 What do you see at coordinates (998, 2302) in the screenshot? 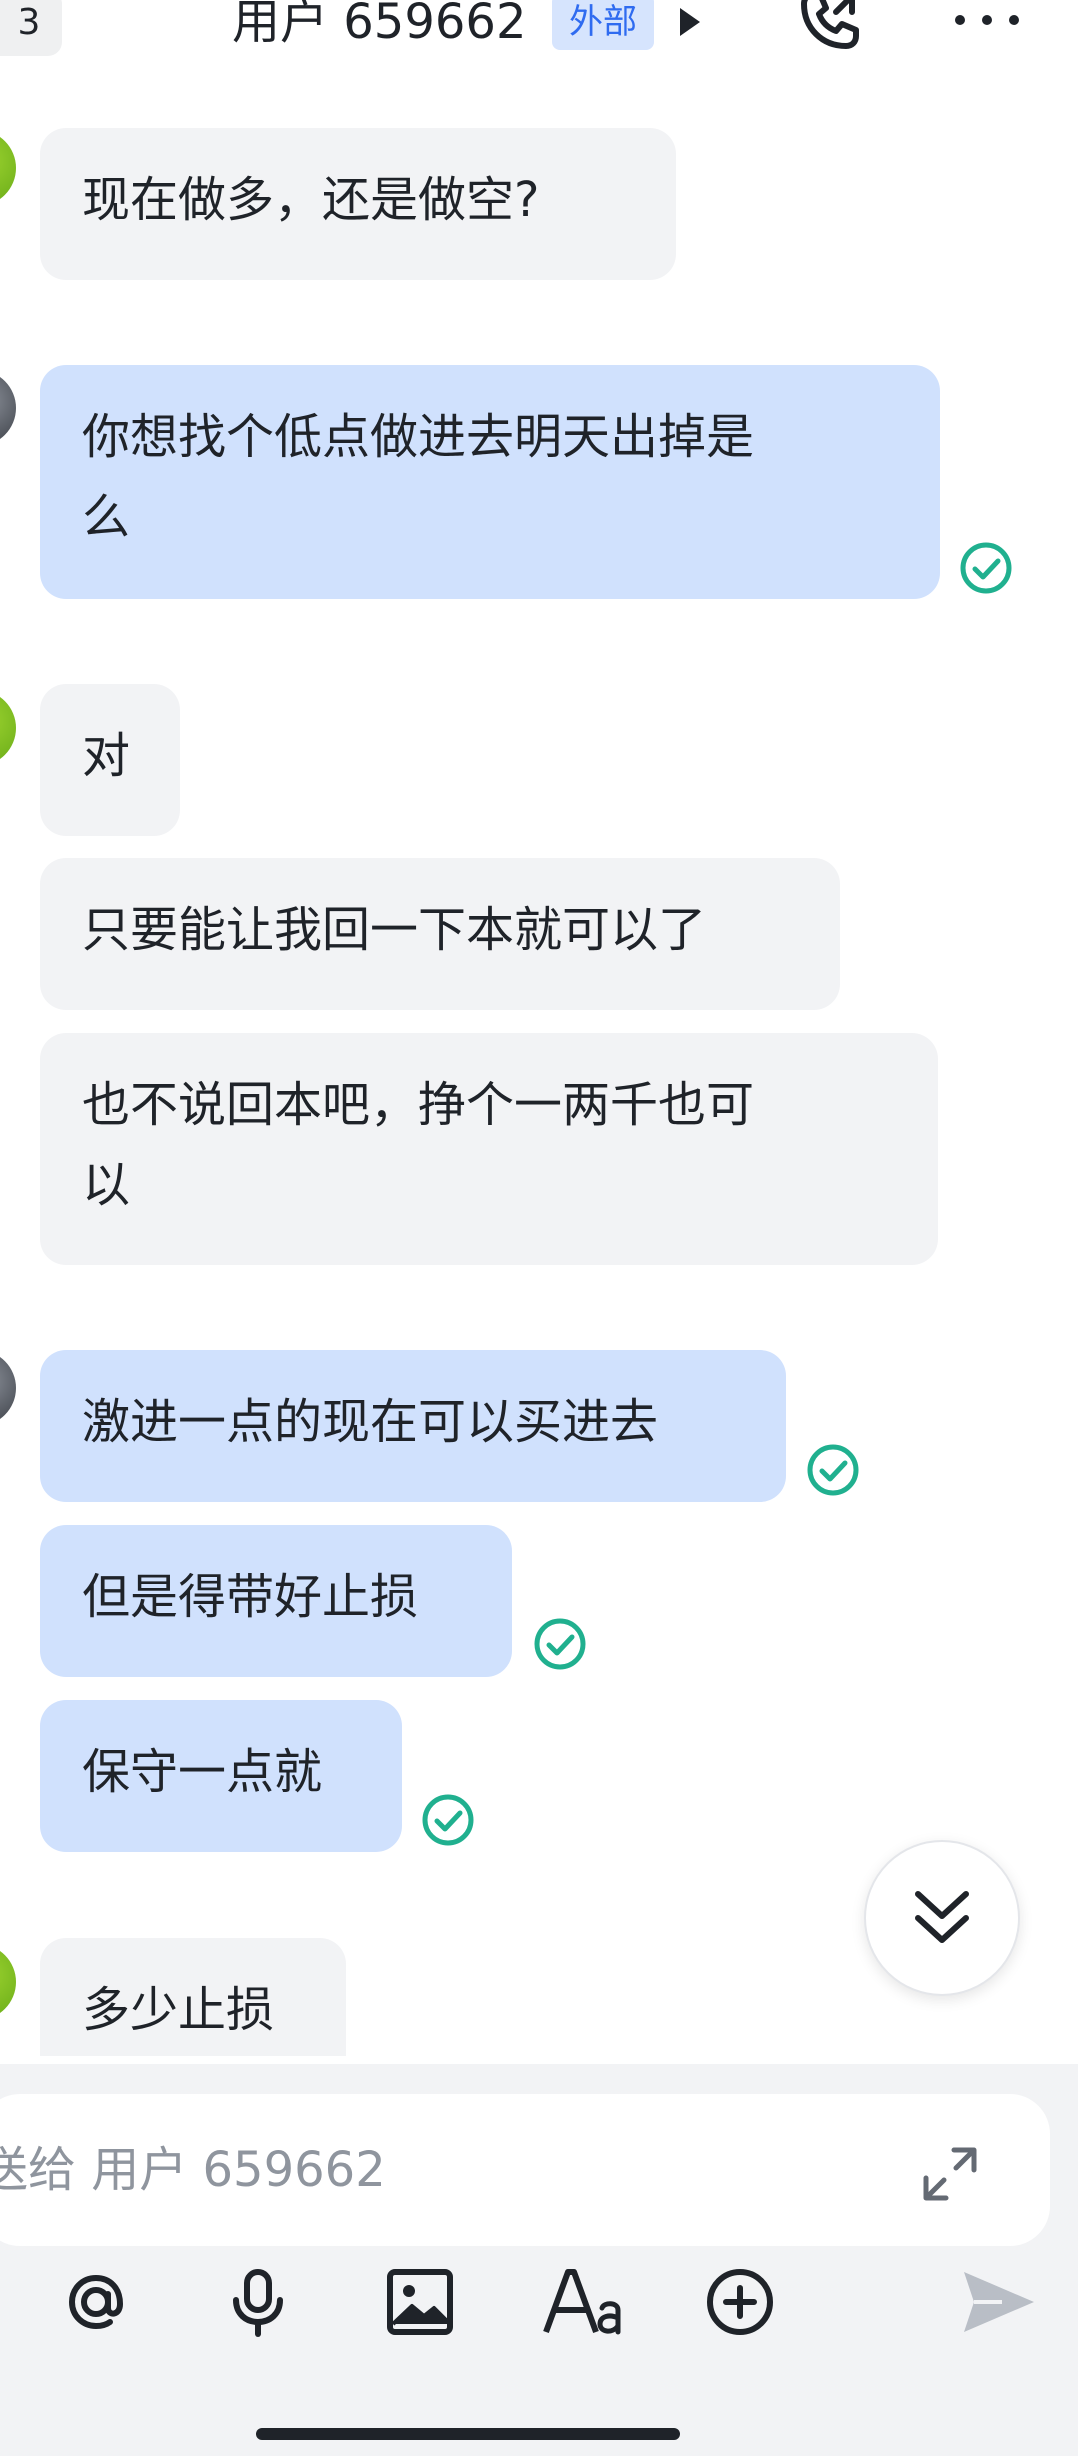
I see `send-icon` at bounding box center [998, 2302].